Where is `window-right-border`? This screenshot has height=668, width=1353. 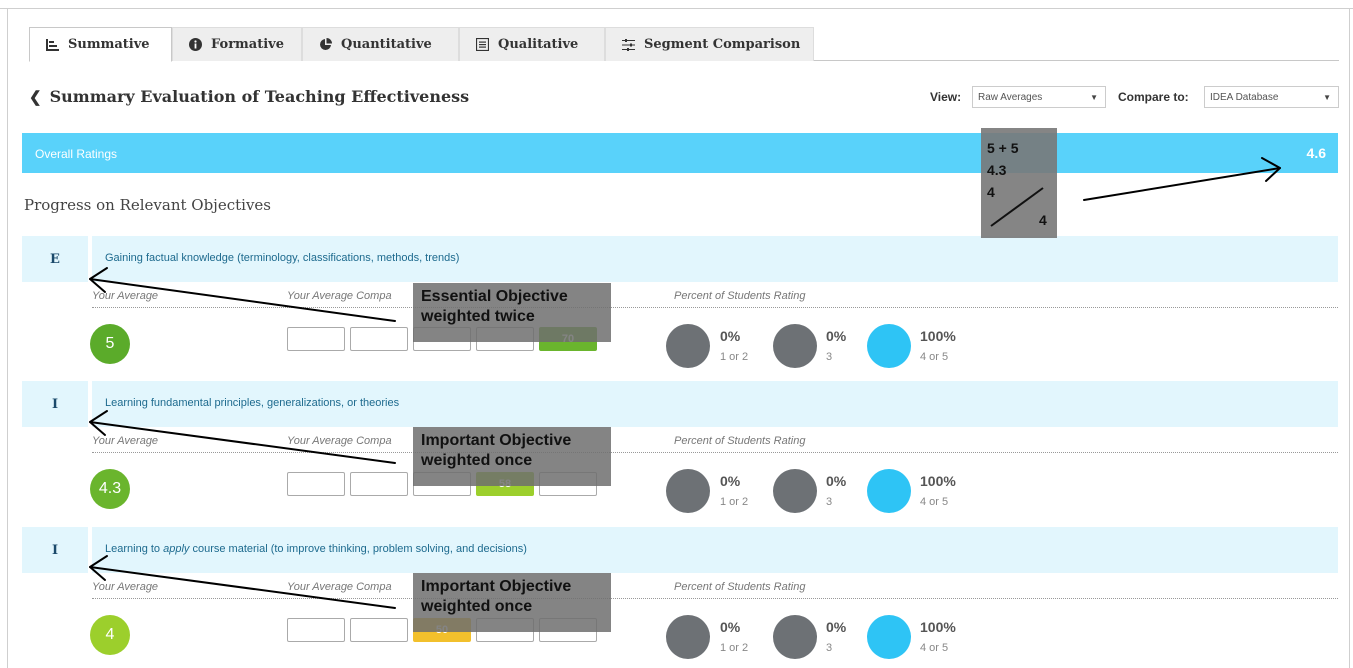
window-right-border is located at coordinates (1349, 338).